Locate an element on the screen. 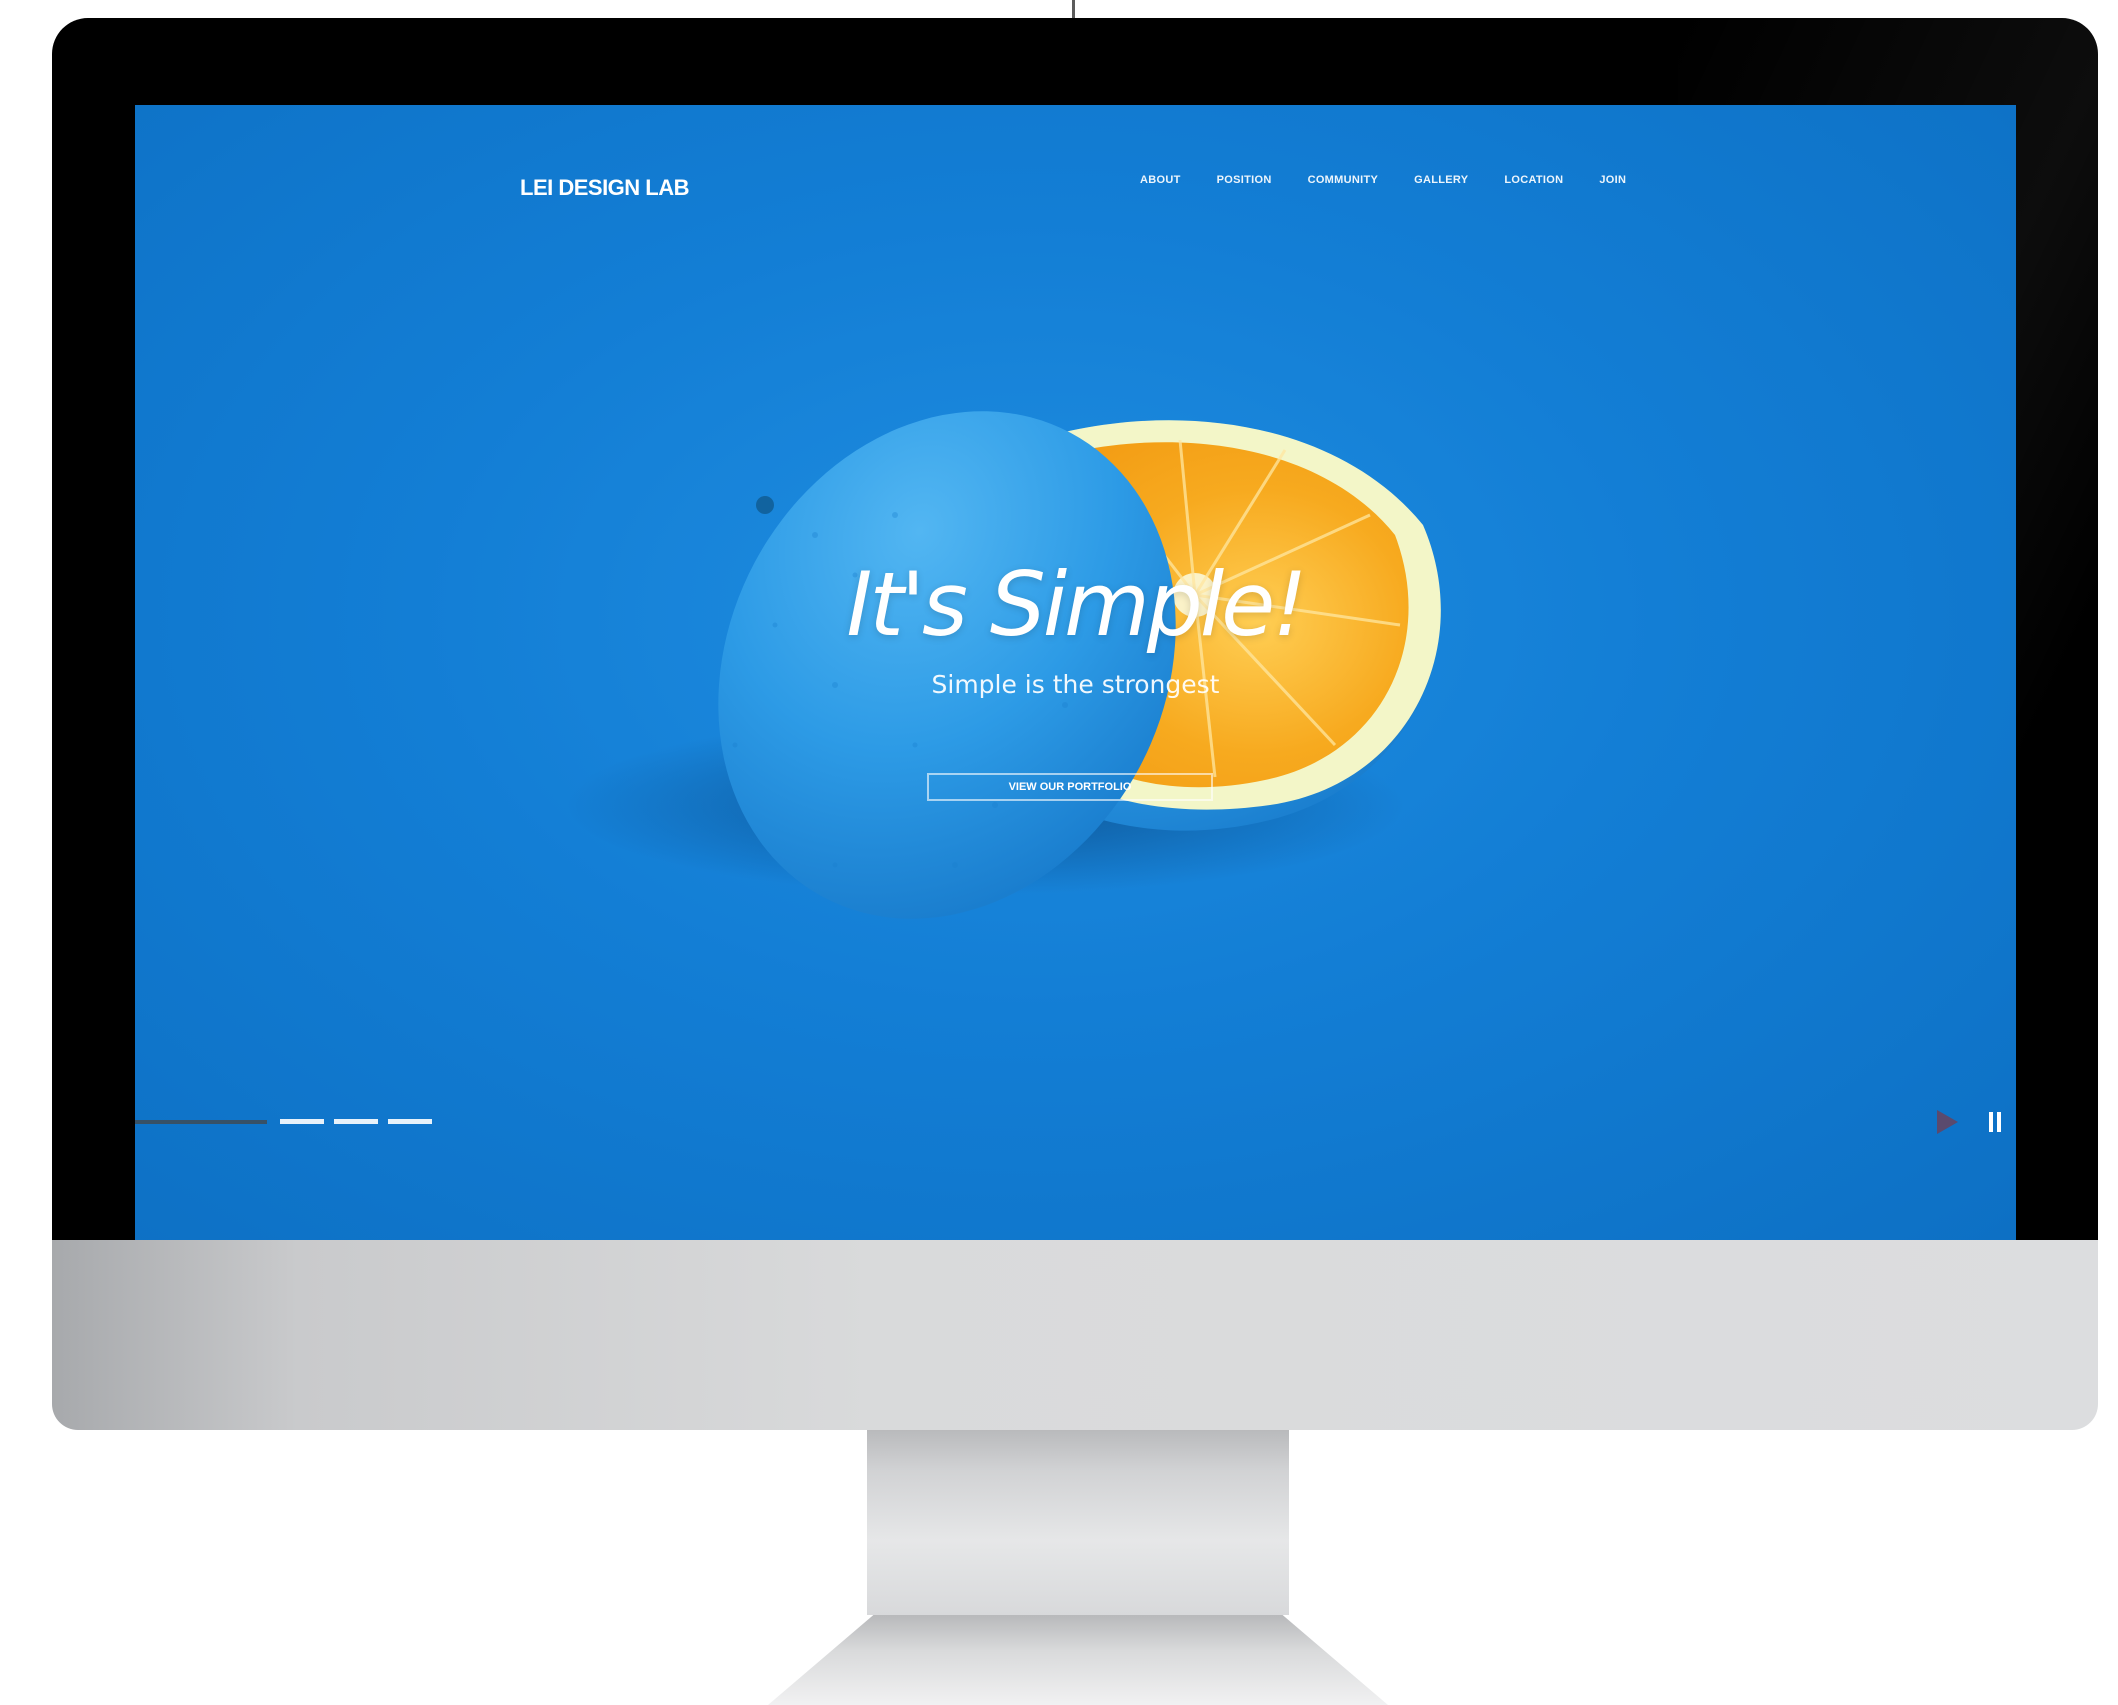 This screenshot has width=2118, height=1705. nav-item-position: POSITION is located at coordinates (1244, 180).